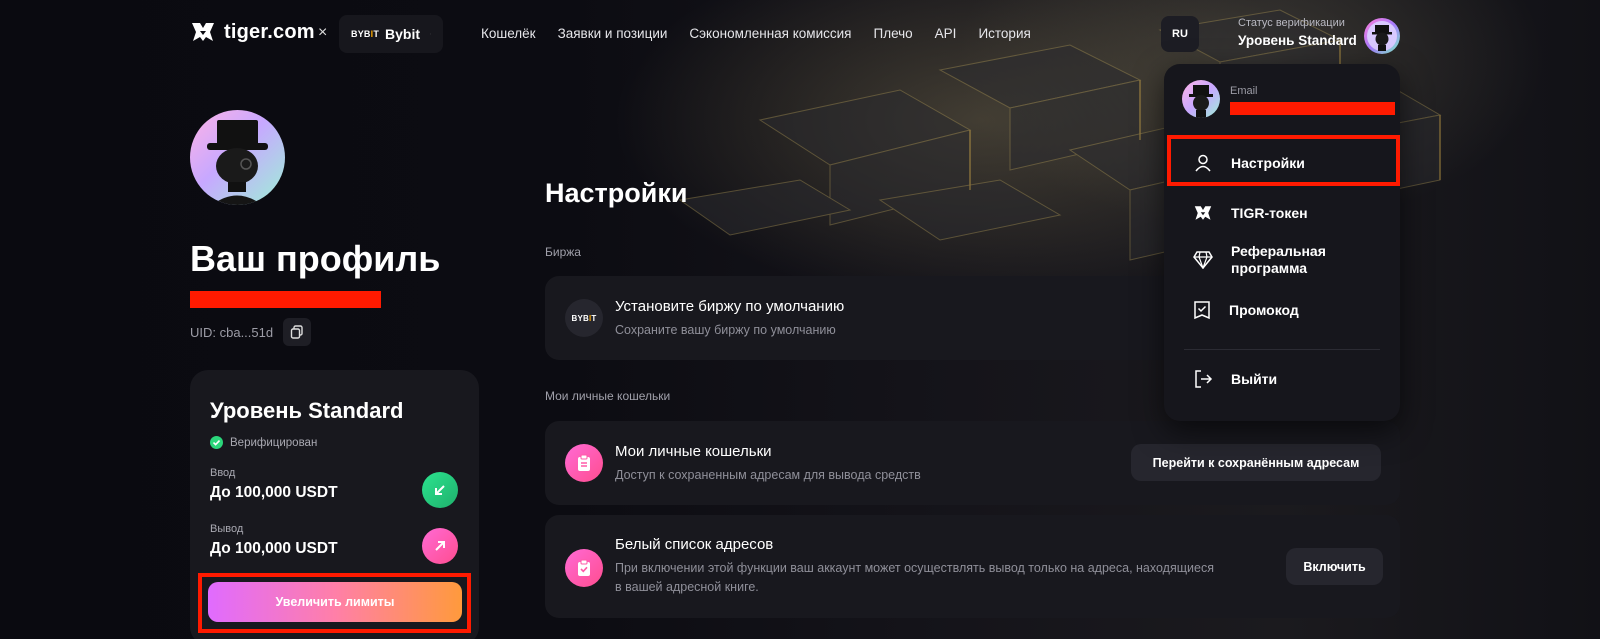  What do you see at coordinates (1334, 566) in the screenshot?
I see `enable-whitelist-button: Включить` at bounding box center [1334, 566].